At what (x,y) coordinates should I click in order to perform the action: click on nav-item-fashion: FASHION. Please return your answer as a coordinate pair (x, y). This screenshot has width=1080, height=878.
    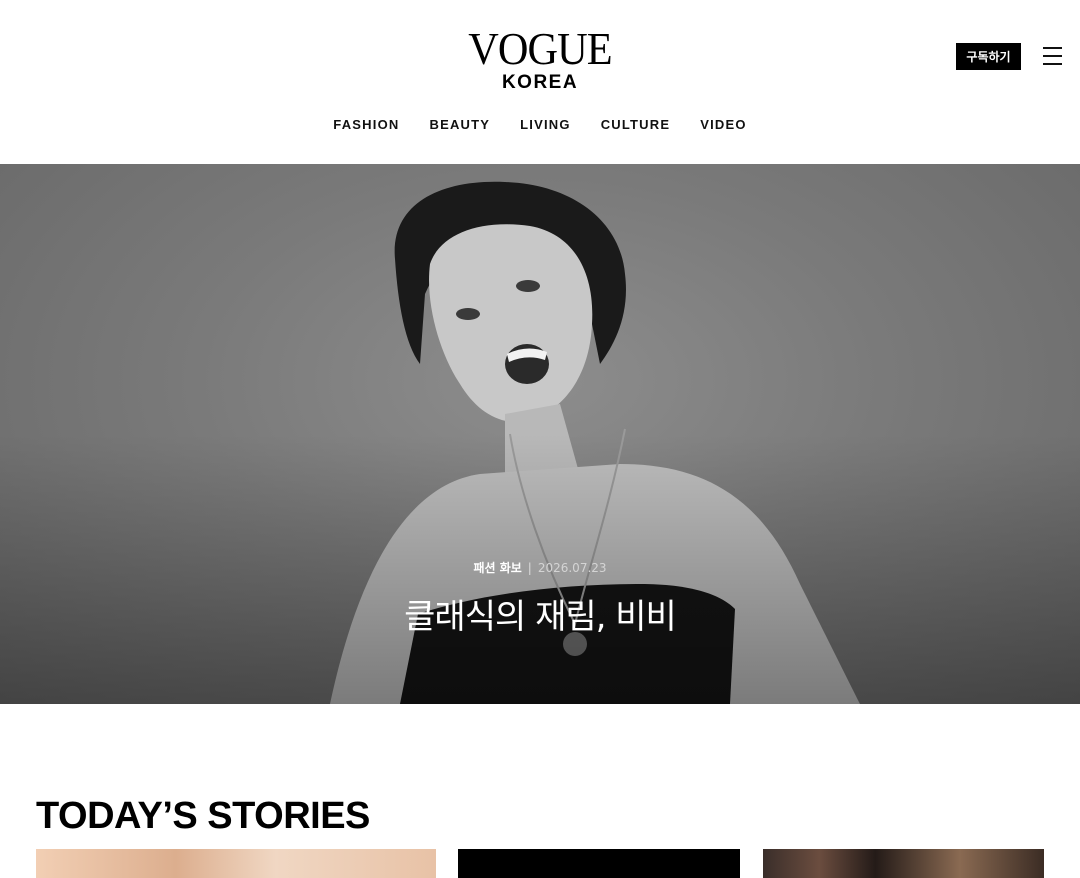
    Looking at the image, I should click on (366, 126).